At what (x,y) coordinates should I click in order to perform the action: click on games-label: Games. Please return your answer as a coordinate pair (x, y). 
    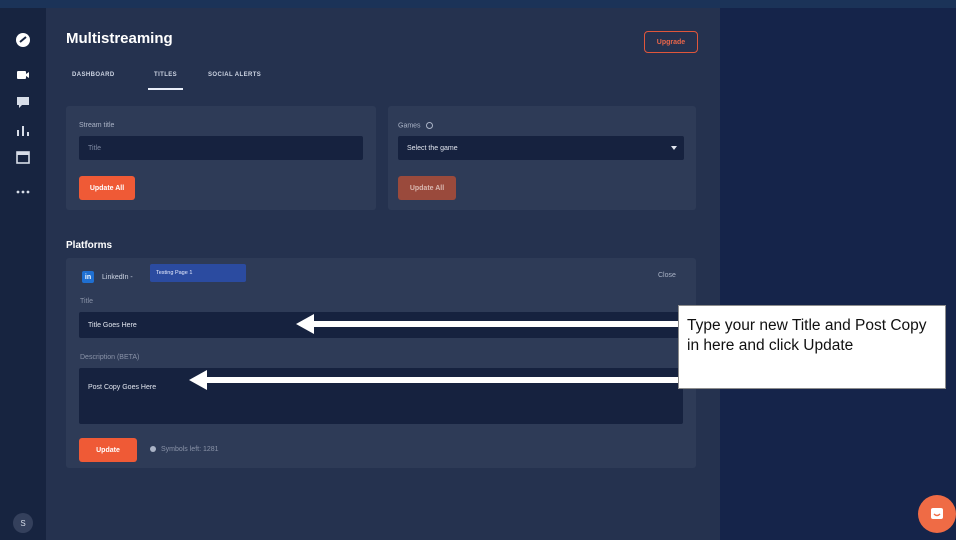
    Looking at the image, I should click on (415, 125).